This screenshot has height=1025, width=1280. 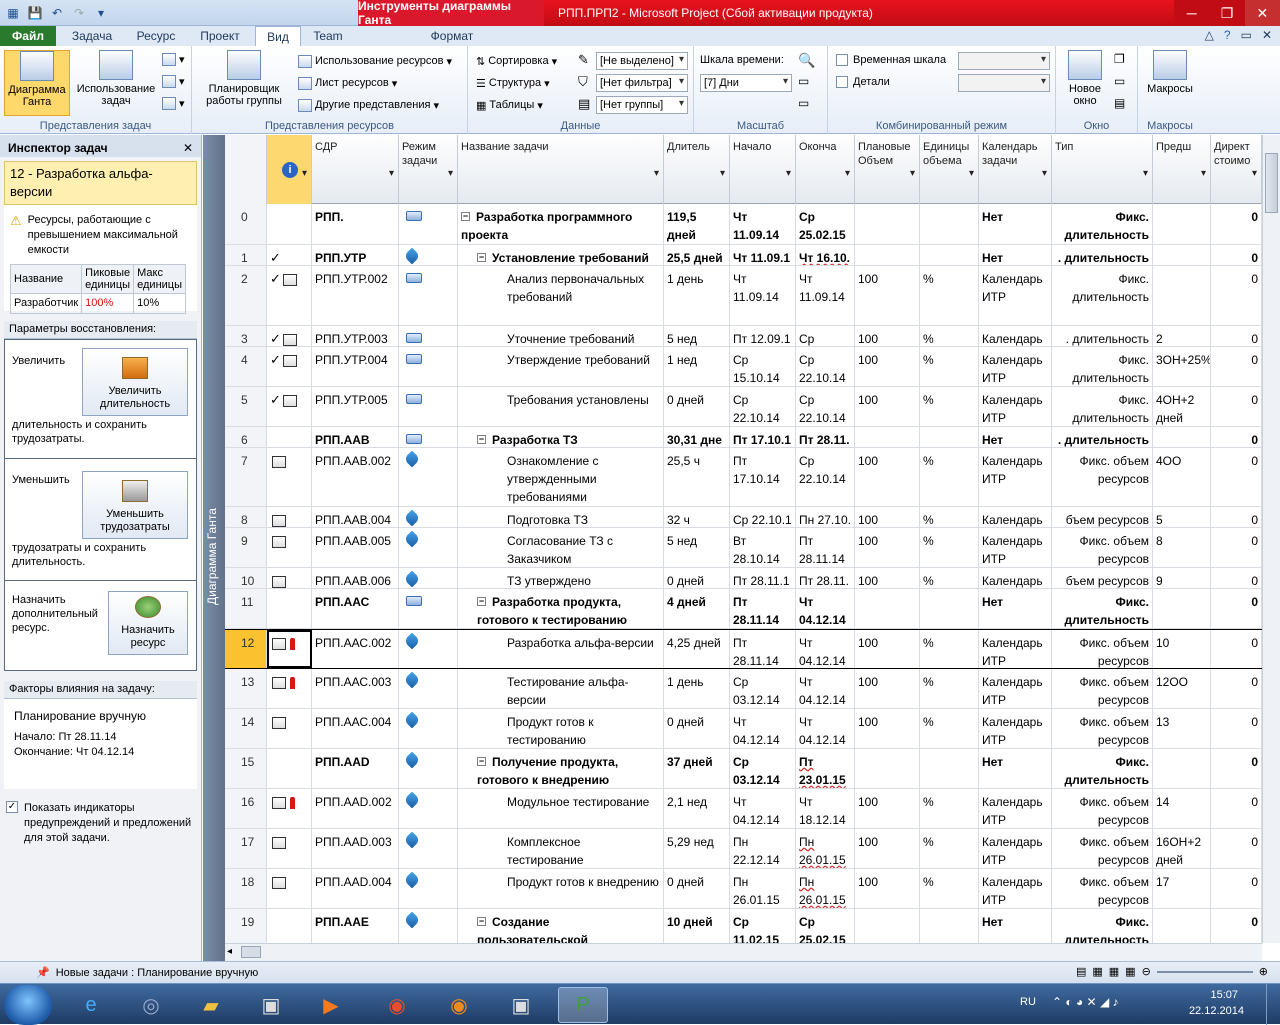 I want to click on cell-finish: Ср 22.10.14, so click(x=825, y=406).